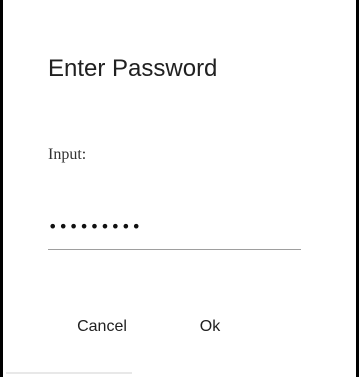 Image resolution: width=359 pixels, height=377 pixels. I want to click on ok-button: Ok, so click(210, 327).